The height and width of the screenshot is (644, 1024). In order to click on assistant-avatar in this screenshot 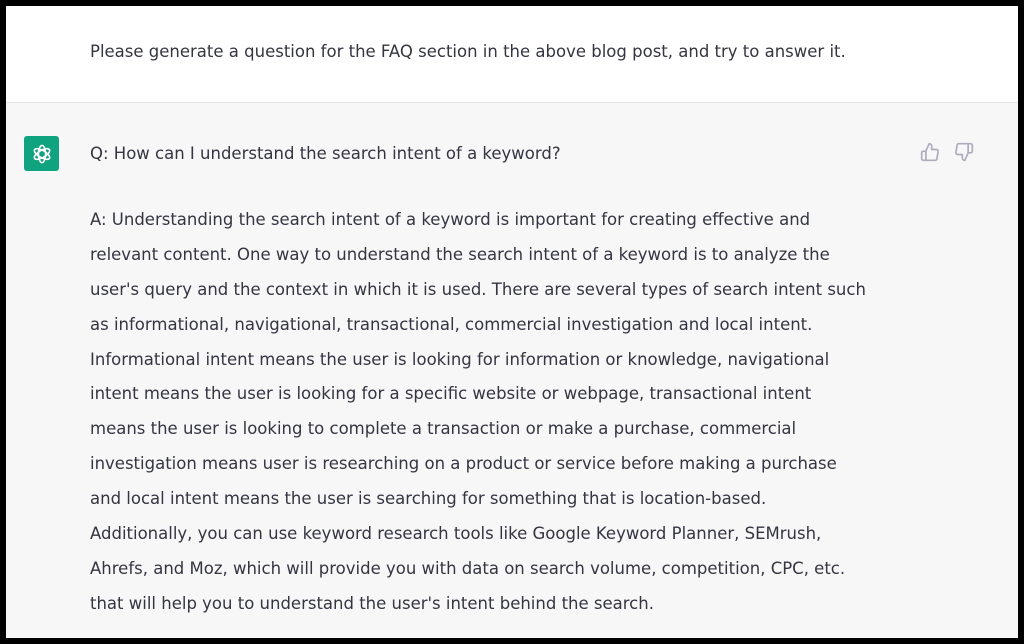, I will do `click(41, 153)`.